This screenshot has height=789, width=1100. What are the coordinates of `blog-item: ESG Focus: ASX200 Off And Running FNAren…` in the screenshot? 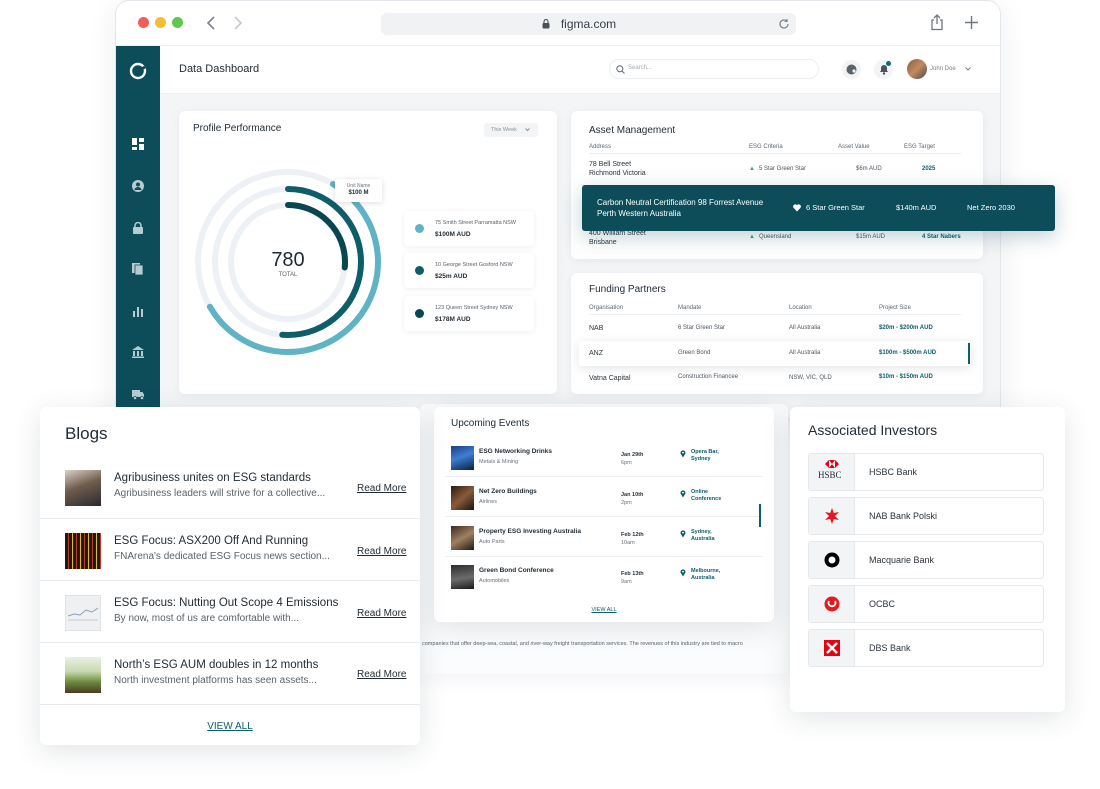 It's located at (230, 550).